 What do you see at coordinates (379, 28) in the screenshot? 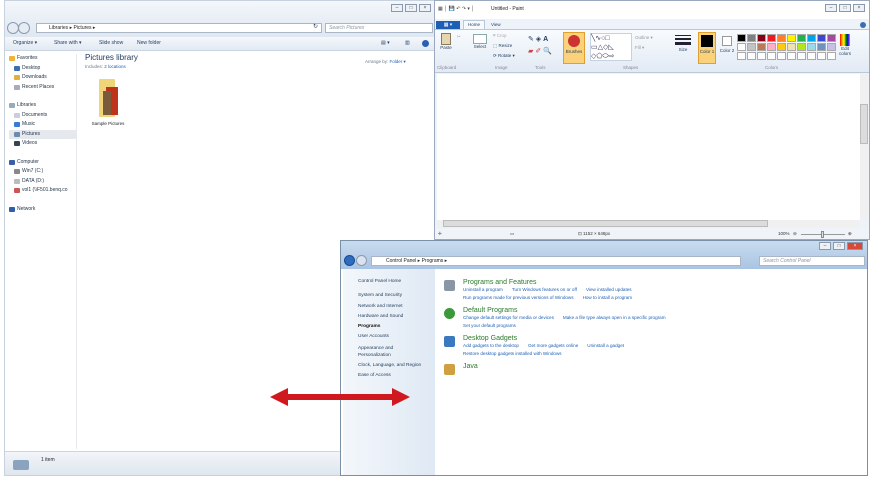
I see `search-input: Search Pictures` at bounding box center [379, 28].